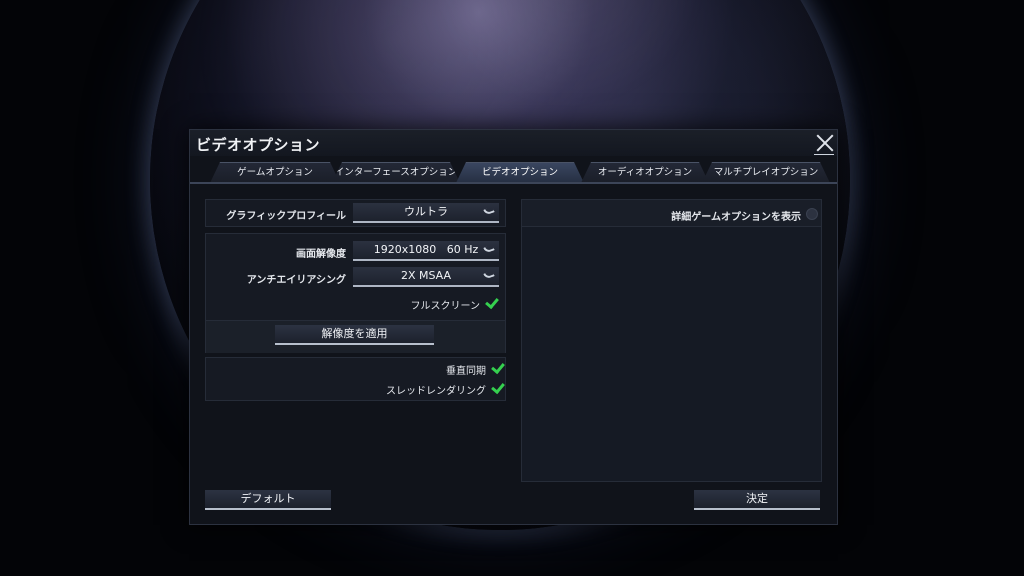 The image size is (1024, 576). Describe the element at coordinates (445, 306) in the screenshot. I see `fullscreen-label: フルスクリーン` at that location.